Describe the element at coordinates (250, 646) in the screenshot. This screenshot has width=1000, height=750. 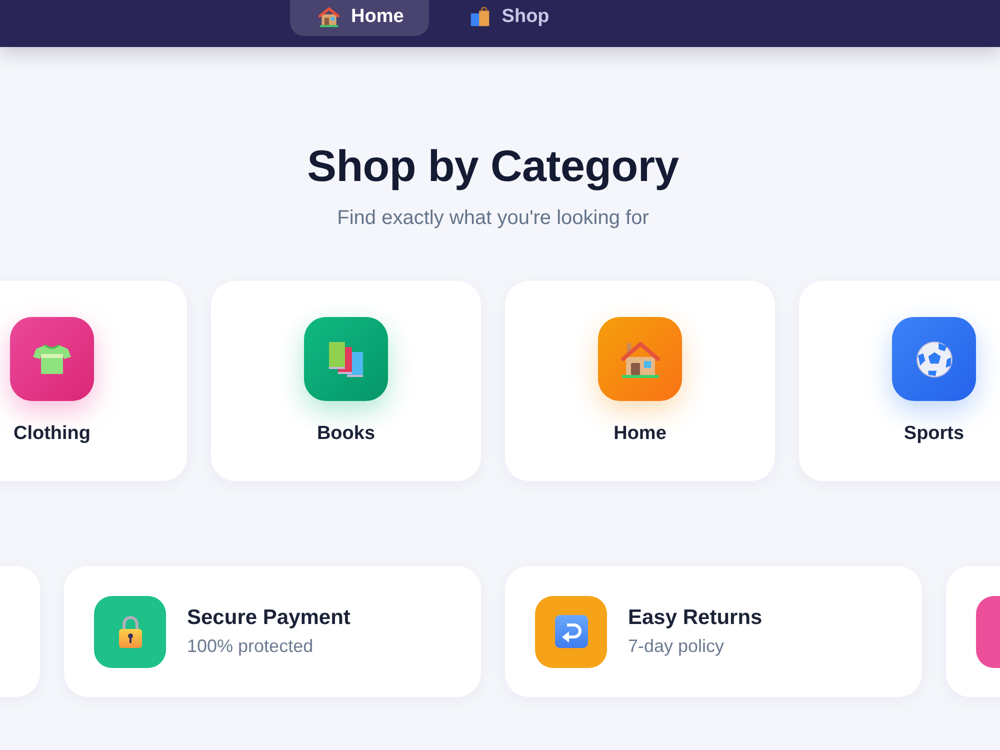
I see `feature-subtitle: 100% protected` at that location.